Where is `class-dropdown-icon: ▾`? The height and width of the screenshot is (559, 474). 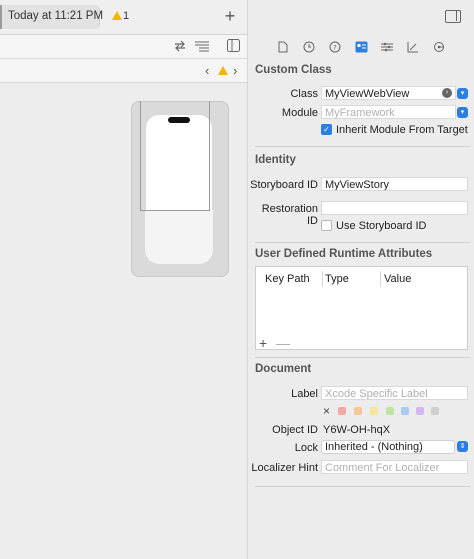
class-dropdown-icon: ▾ is located at coordinates (462, 93).